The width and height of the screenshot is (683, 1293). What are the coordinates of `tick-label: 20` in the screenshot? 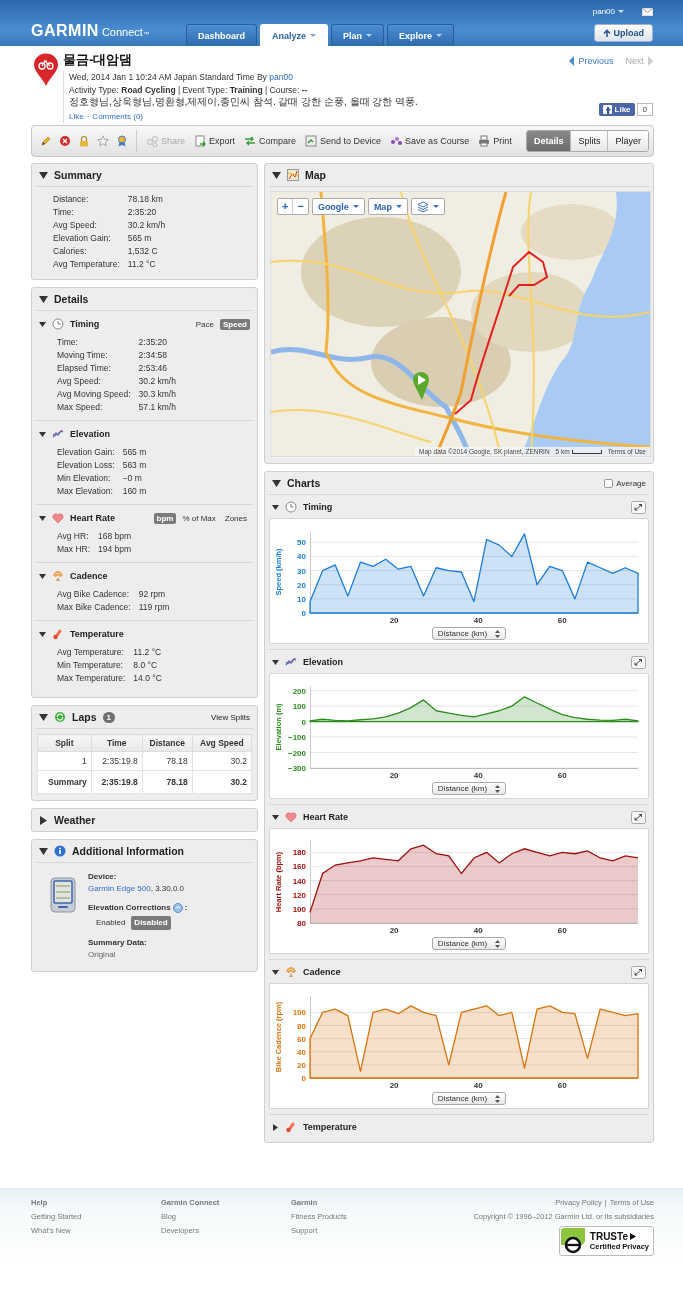 It's located at (301, 585).